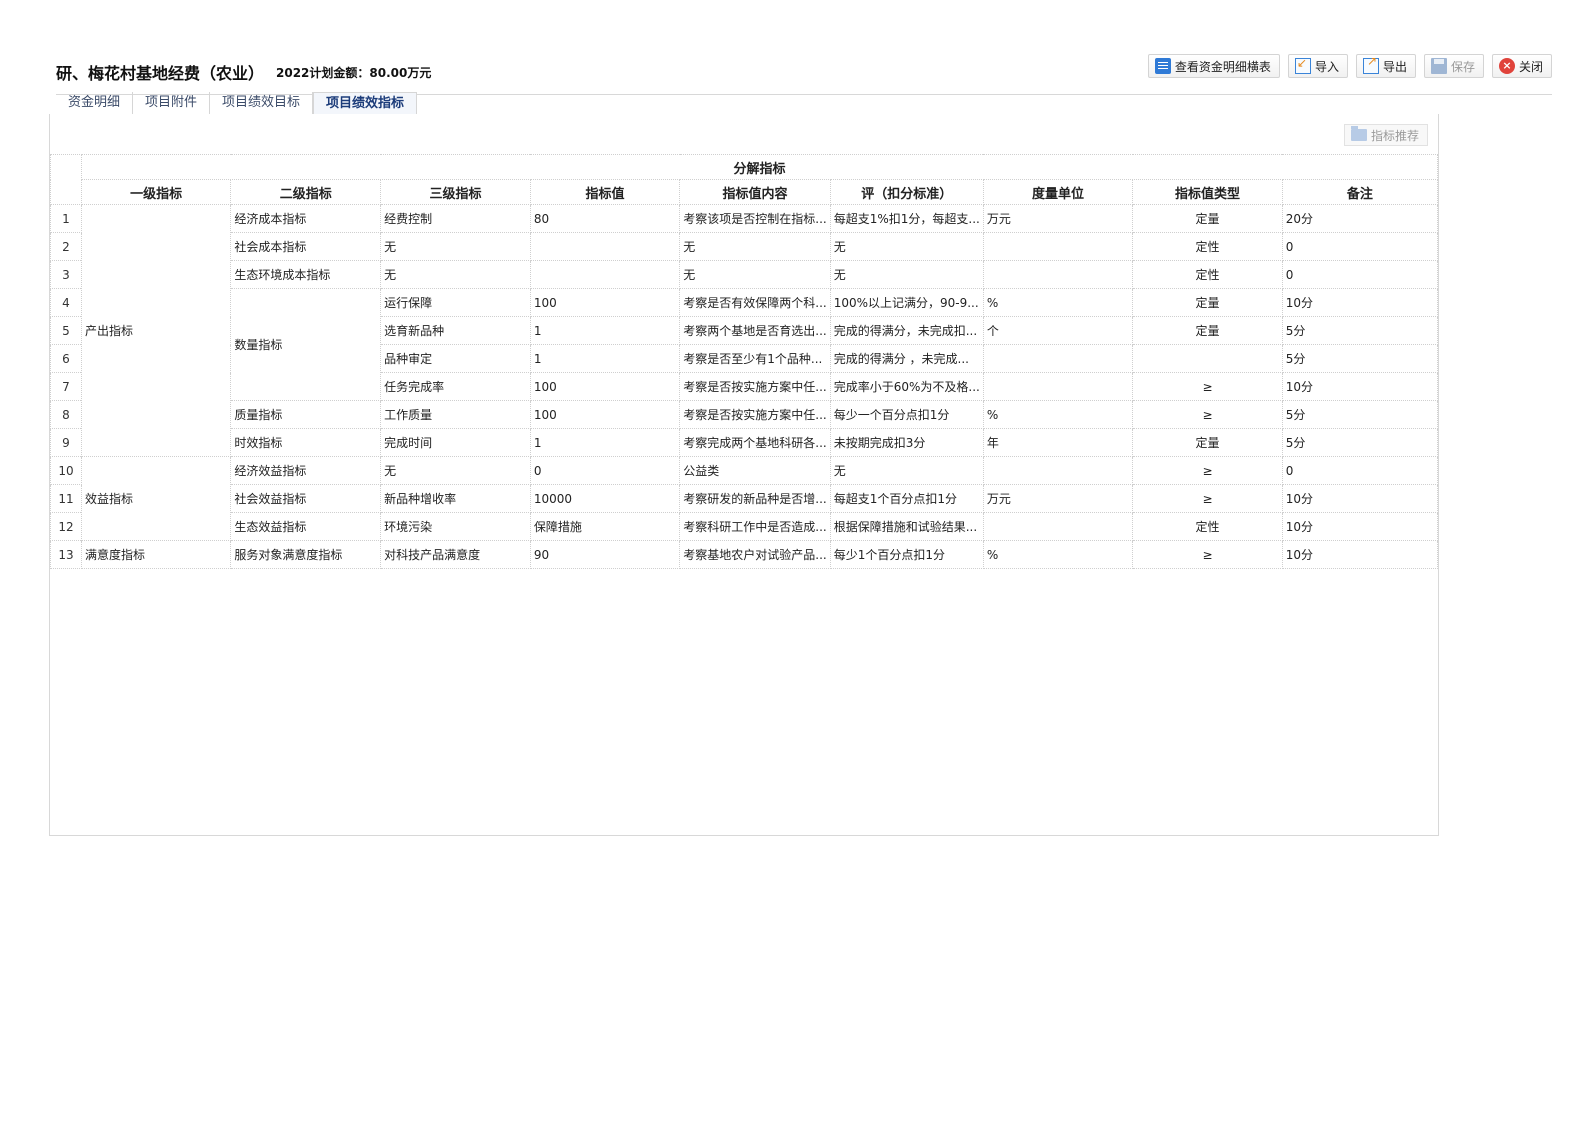 The width and height of the screenshot is (1588, 1123). Describe the element at coordinates (156, 554) in the screenshot. I see `cell-level1: 满意度指标` at that location.